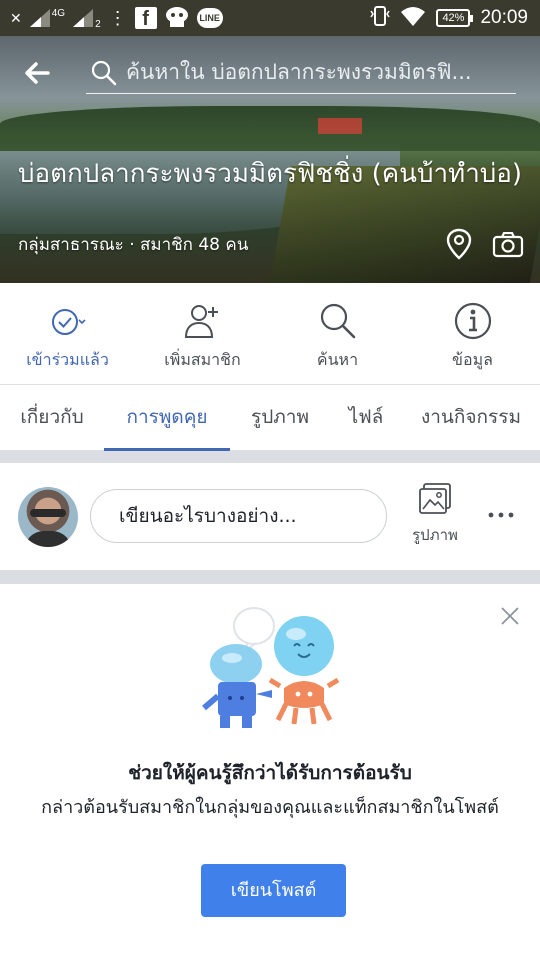 This screenshot has width=540, height=960. What do you see at coordinates (177, 18) in the screenshot?
I see `messenger-bot-icon` at bounding box center [177, 18].